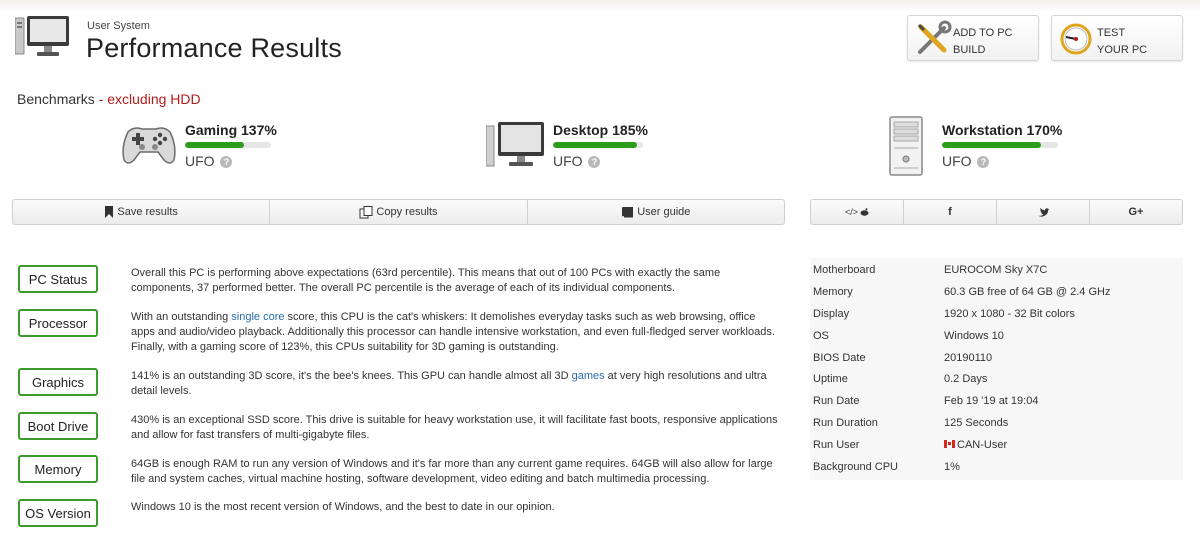  I want to click on benchmarks-heading: Benchmarks - excluding HDD, so click(109, 99).